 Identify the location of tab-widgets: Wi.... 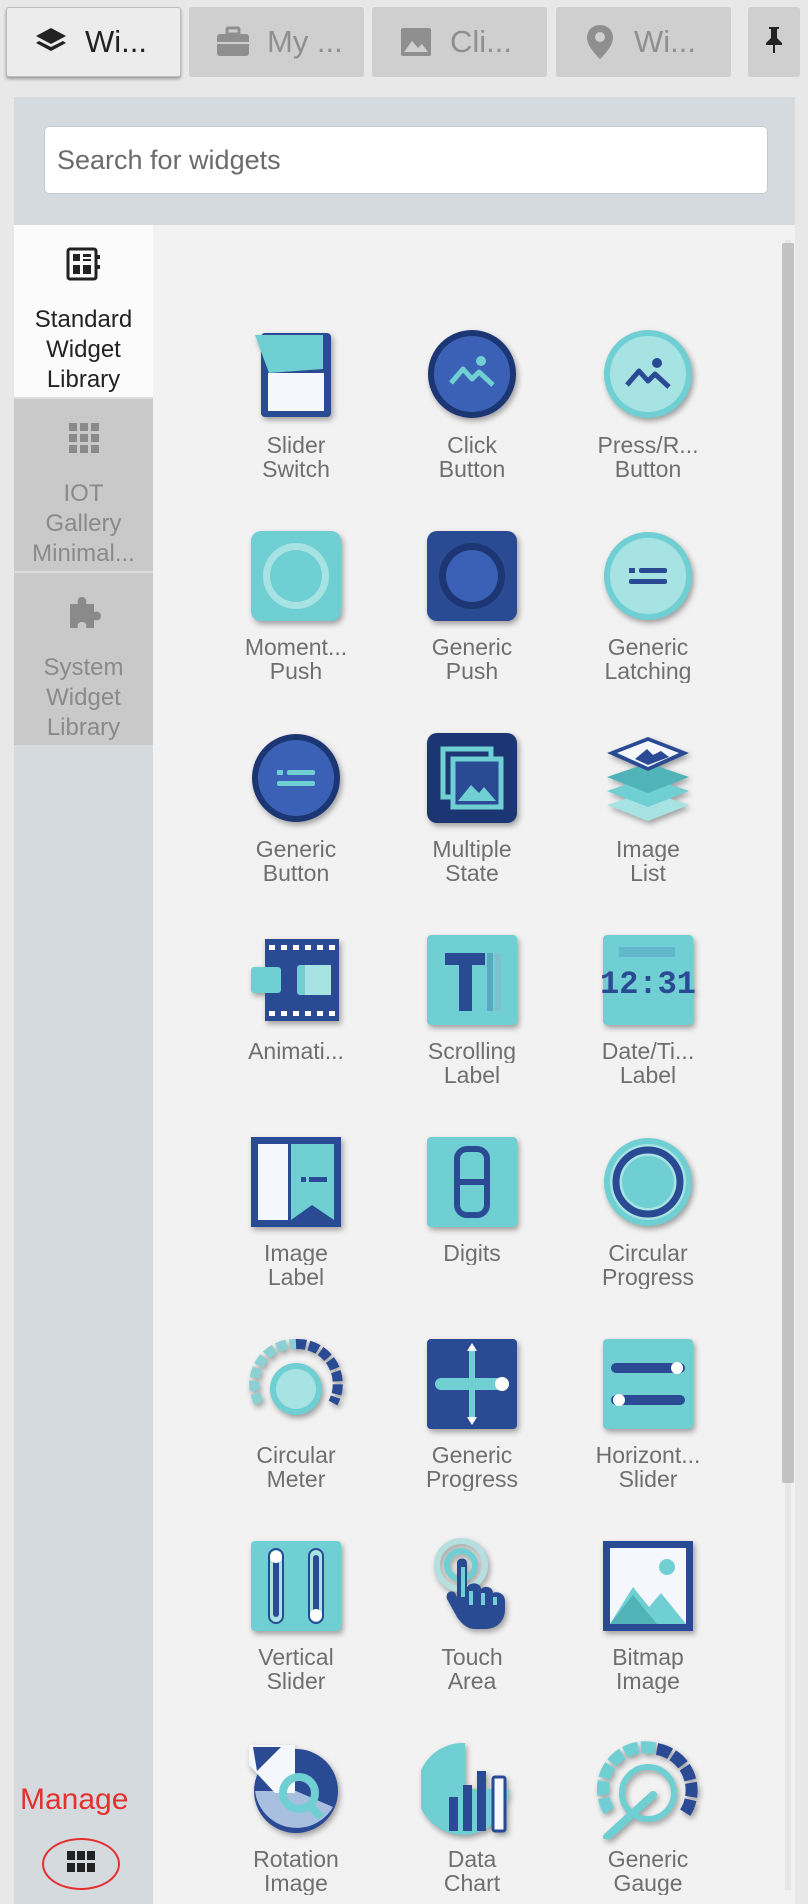
(93, 42).